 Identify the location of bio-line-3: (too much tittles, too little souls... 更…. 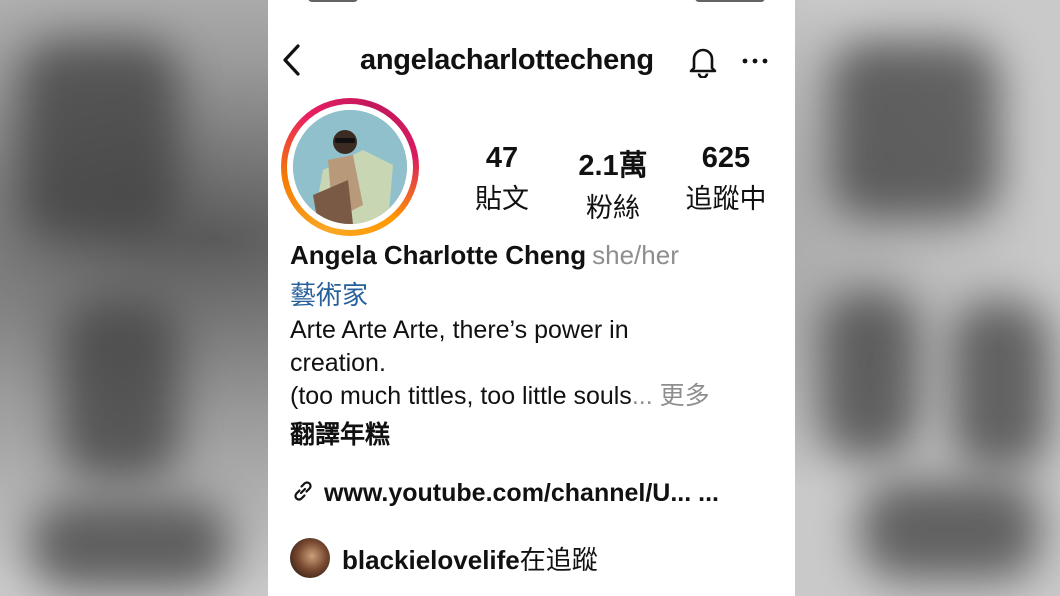
(500, 396).